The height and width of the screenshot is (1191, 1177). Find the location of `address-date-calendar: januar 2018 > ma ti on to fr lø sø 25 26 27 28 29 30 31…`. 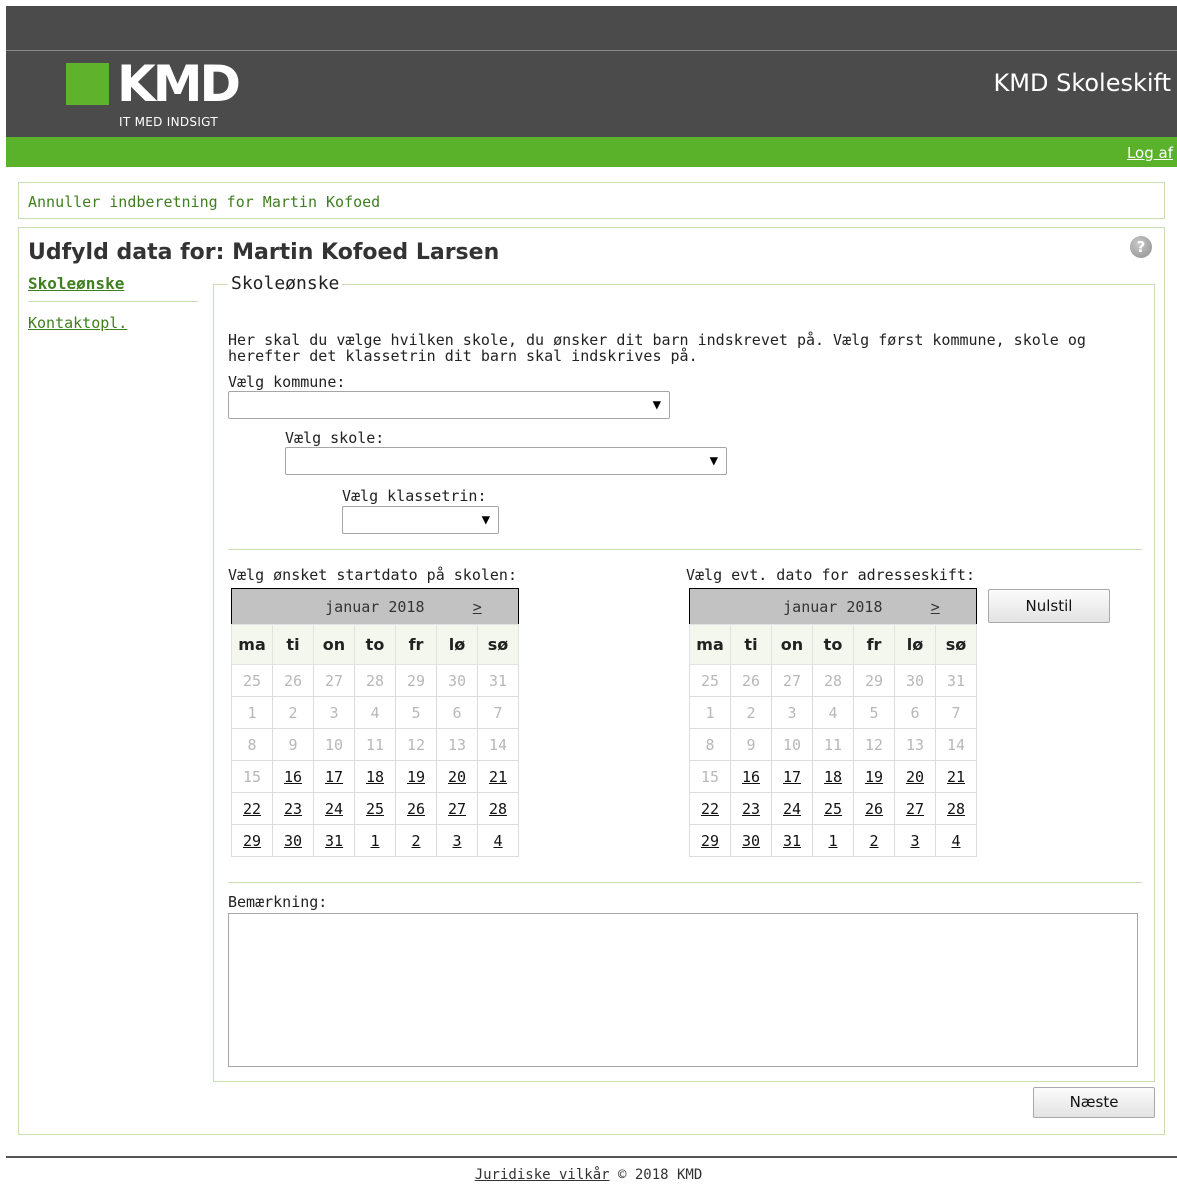

address-date-calendar: januar 2018 > ma ti on to fr lø sø 25 26 27 28 29 30 31… is located at coordinates (833, 722).